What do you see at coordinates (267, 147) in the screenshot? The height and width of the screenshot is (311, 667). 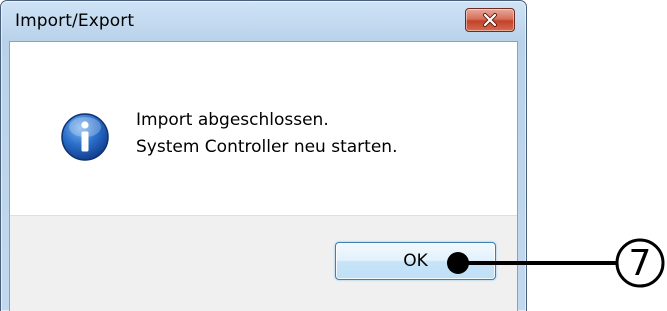 I see `message-line-2: System Controller neu starten.` at bounding box center [267, 147].